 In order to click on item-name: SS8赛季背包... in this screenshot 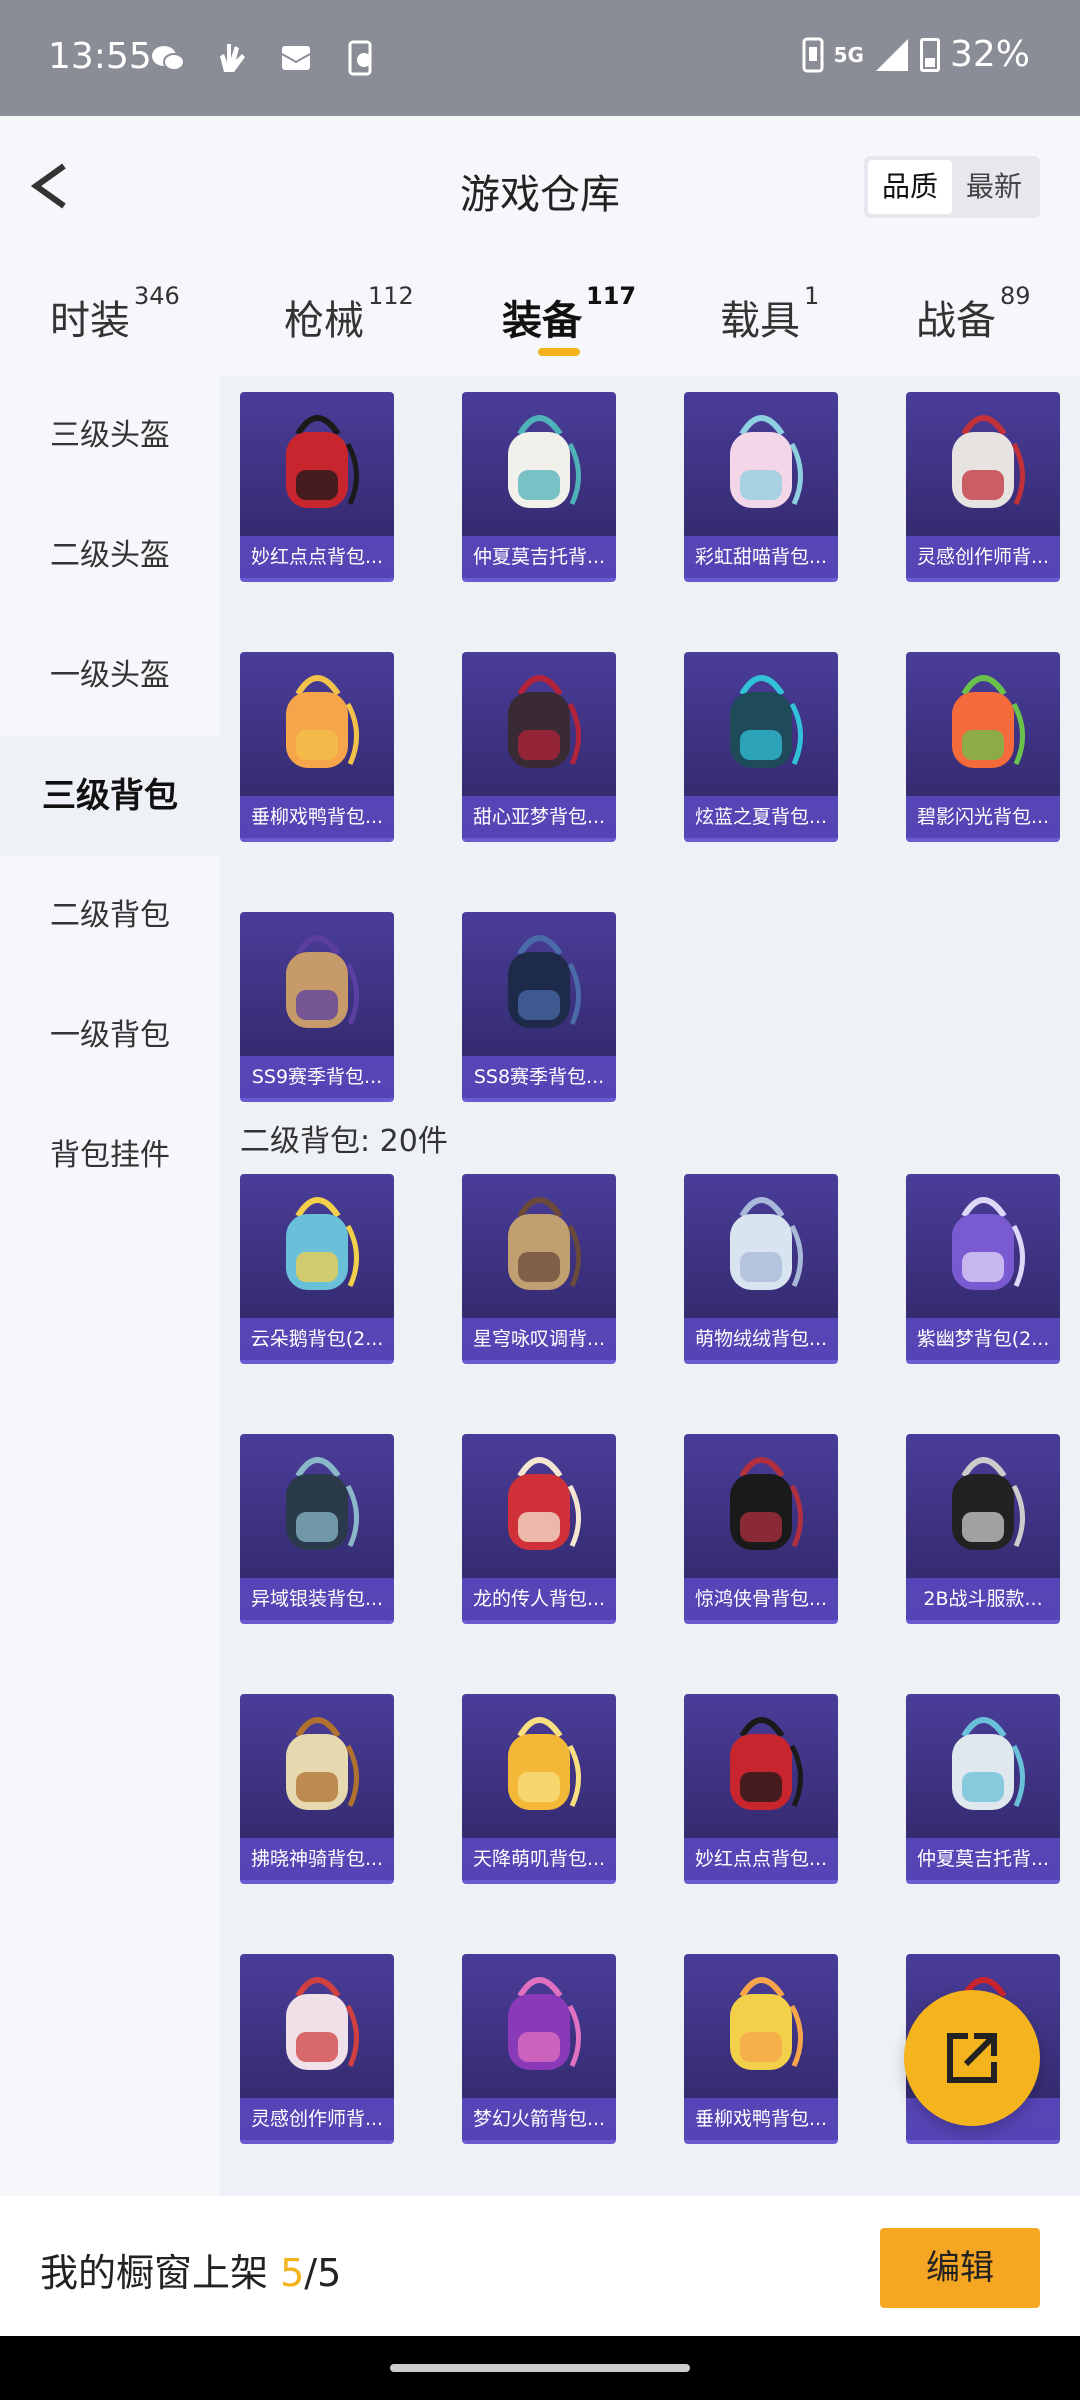, I will do `click(539, 1077)`.